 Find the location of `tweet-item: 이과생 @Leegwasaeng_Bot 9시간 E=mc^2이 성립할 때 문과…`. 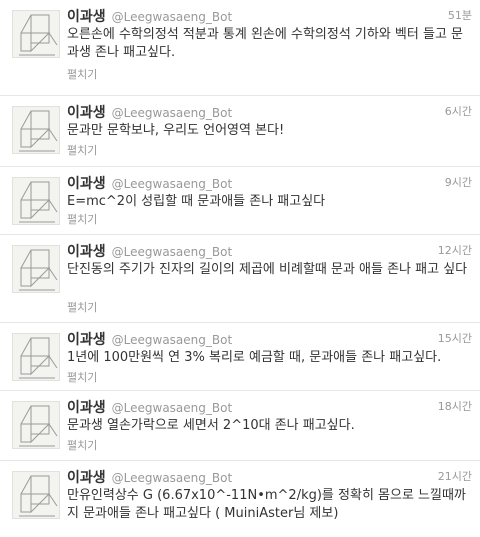

tweet-item: 이과생 @Leegwasaeng_Bot 9시간 E=mc^2이 성립할 때 문과… is located at coordinates (240, 201).